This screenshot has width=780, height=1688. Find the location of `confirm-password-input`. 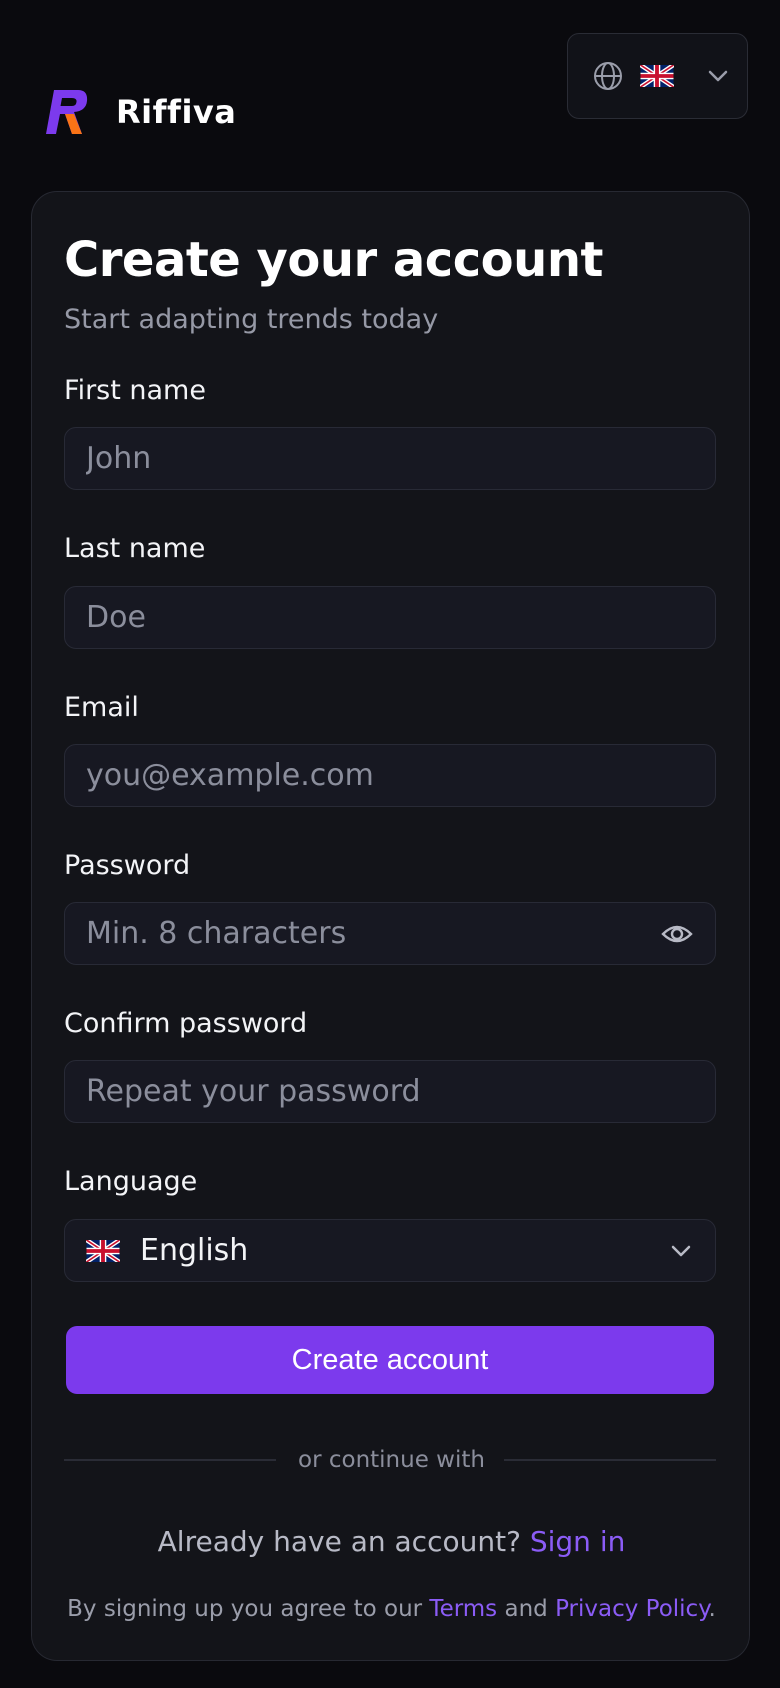

confirm-password-input is located at coordinates (400, 1091).